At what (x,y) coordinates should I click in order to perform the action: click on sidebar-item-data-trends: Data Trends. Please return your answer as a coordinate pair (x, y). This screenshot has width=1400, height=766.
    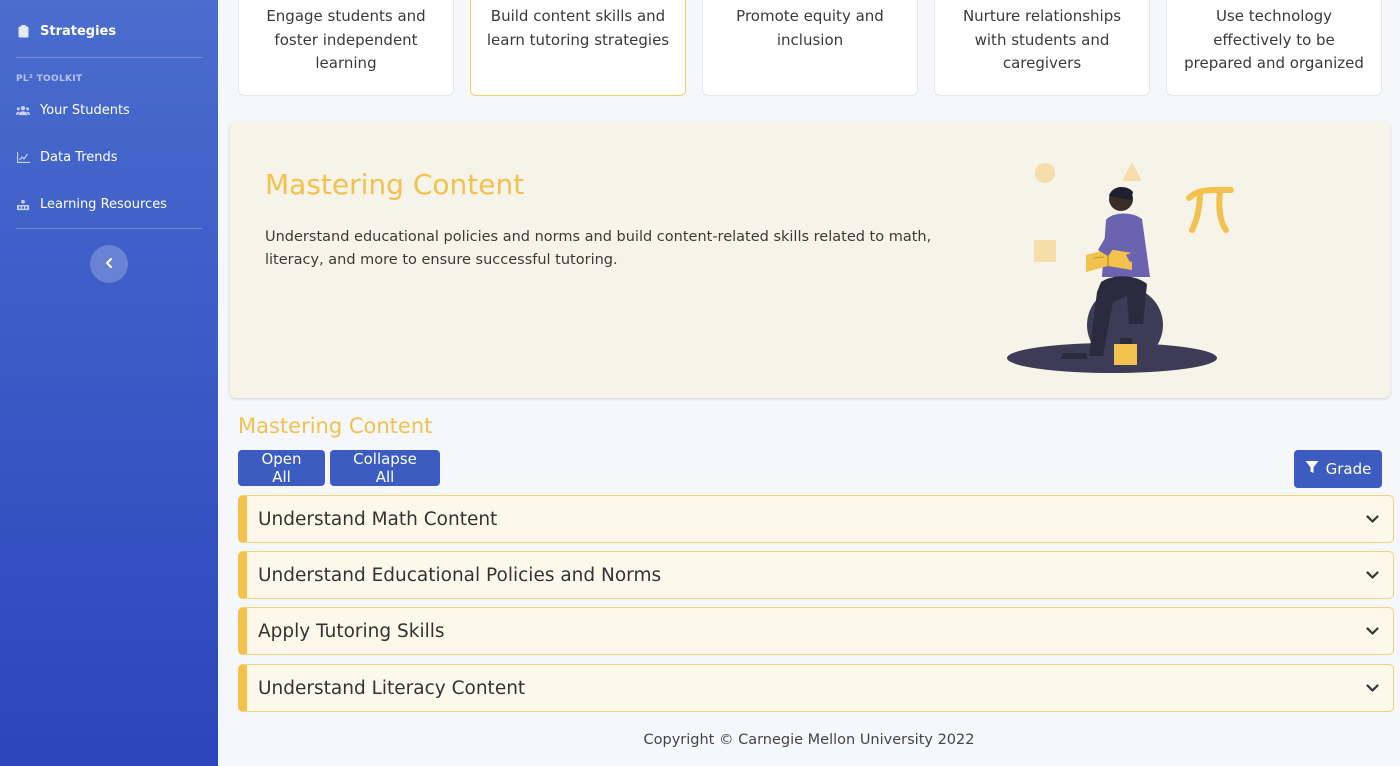
    Looking at the image, I should click on (67, 157).